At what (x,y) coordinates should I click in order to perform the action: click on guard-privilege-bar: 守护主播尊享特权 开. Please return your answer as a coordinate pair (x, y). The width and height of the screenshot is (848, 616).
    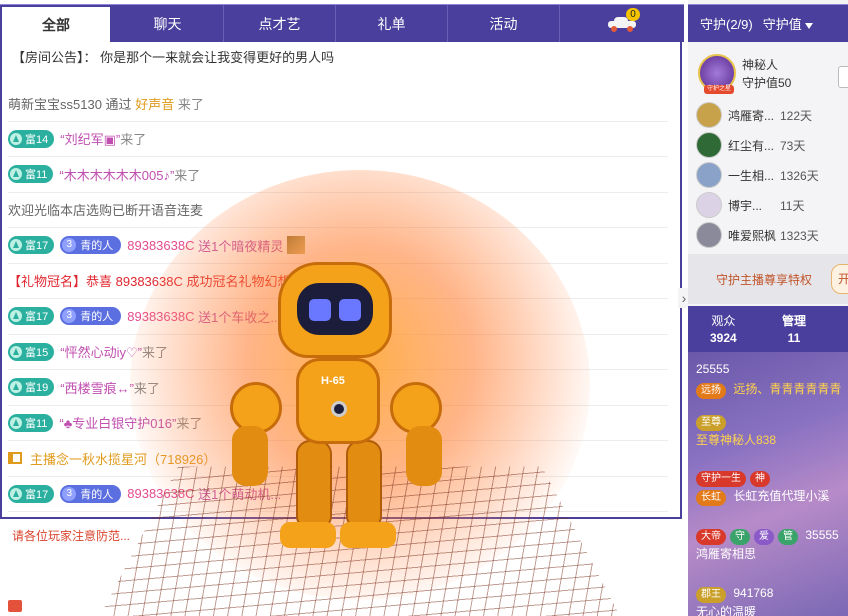
    Looking at the image, I should click on (768, 279).